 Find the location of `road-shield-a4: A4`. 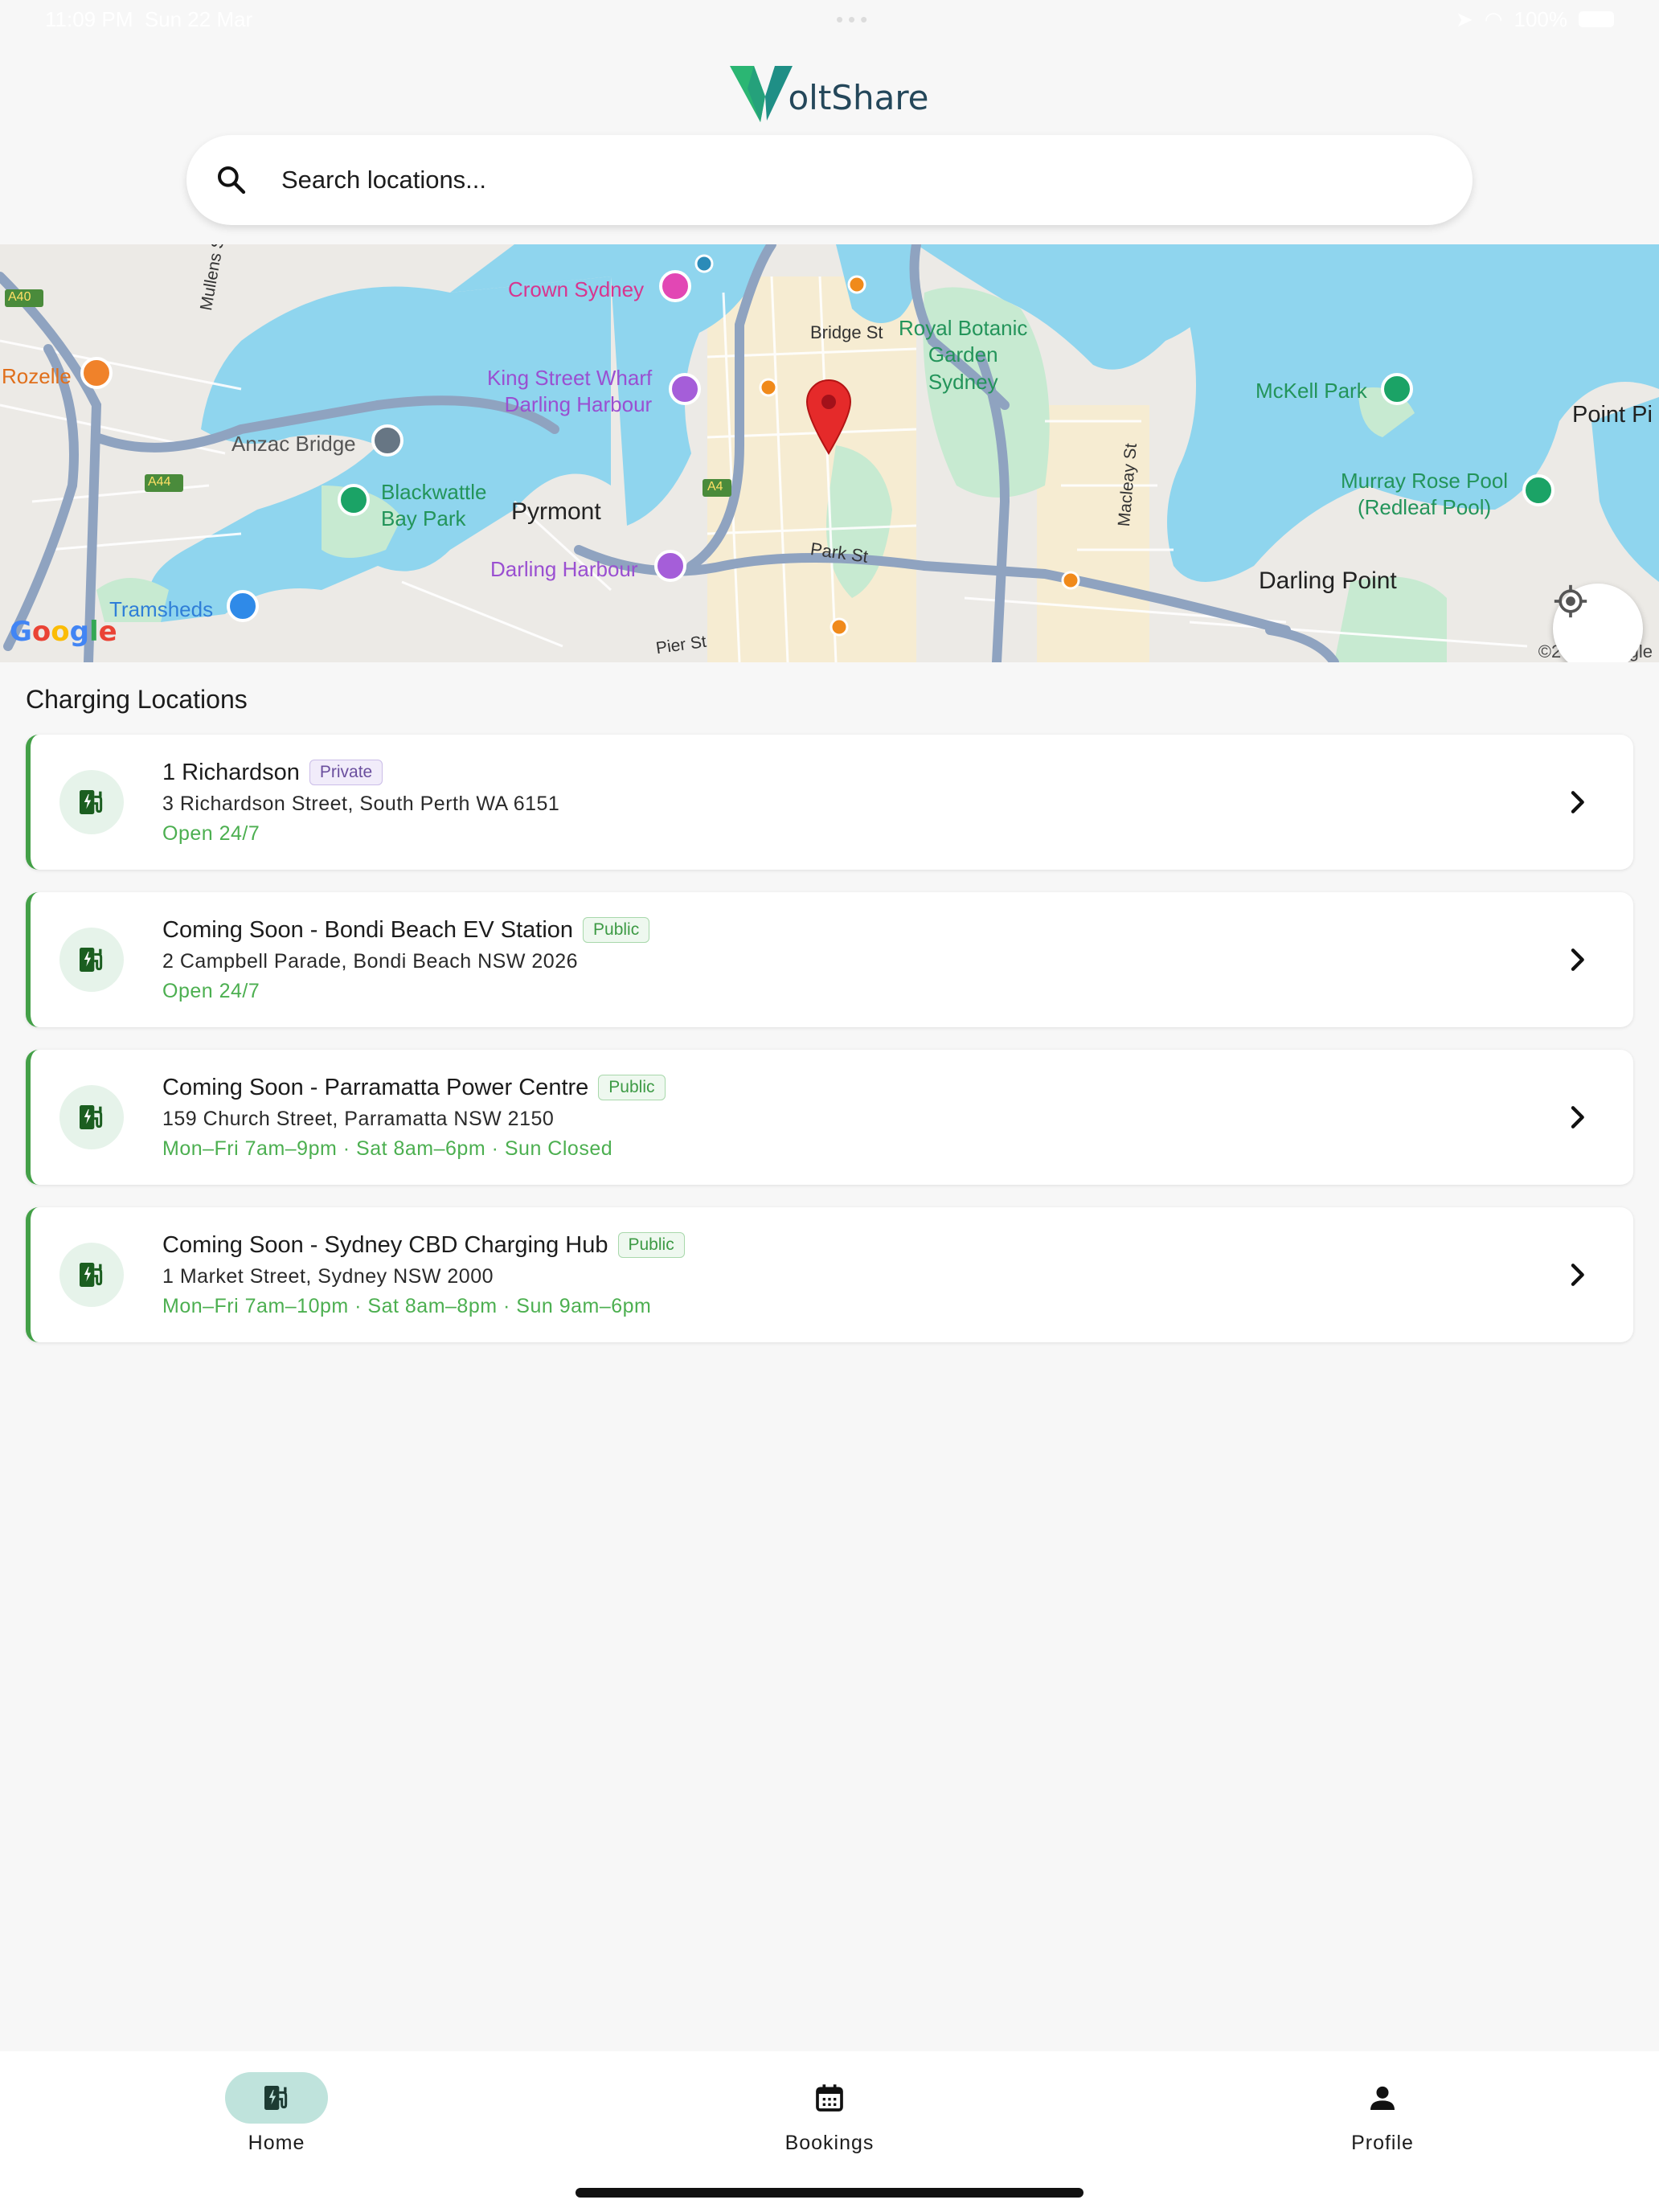

road-shield-a4: A4 is located at coordinates (715, 487).